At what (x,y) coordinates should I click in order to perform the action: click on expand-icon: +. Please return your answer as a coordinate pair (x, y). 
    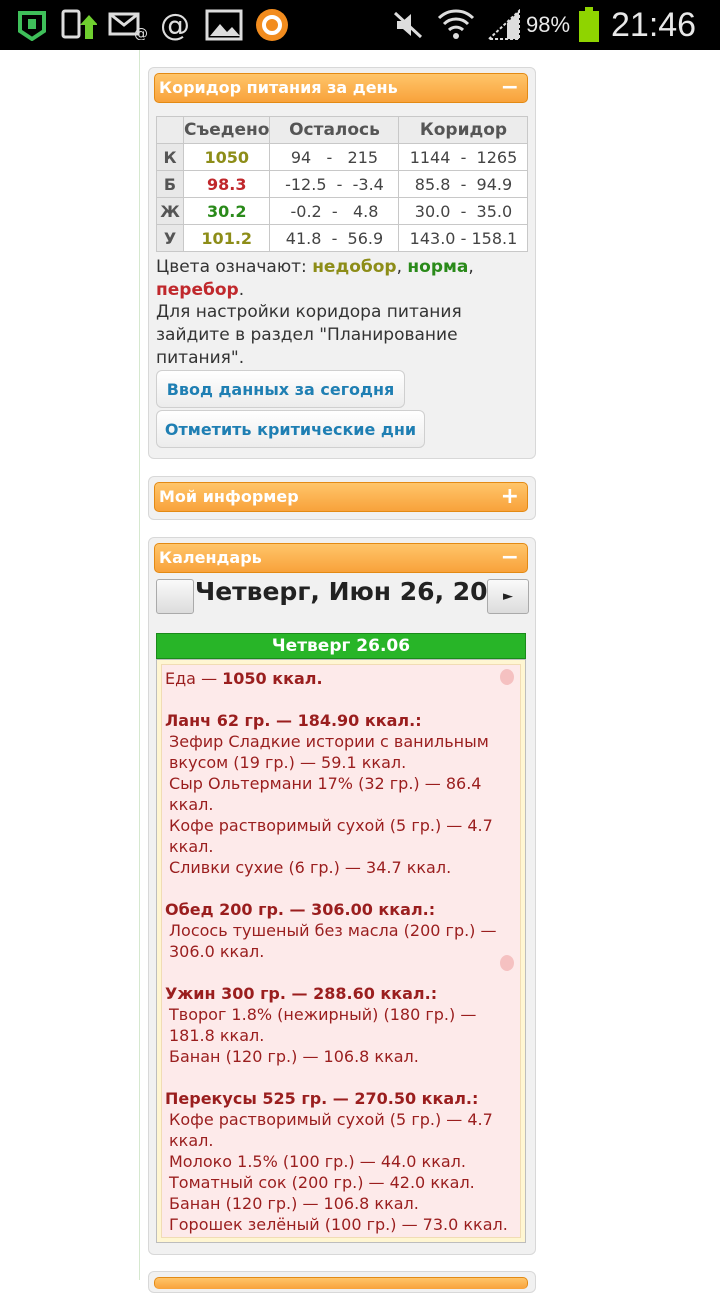
    Looking at the image, I should click on (510, 497).